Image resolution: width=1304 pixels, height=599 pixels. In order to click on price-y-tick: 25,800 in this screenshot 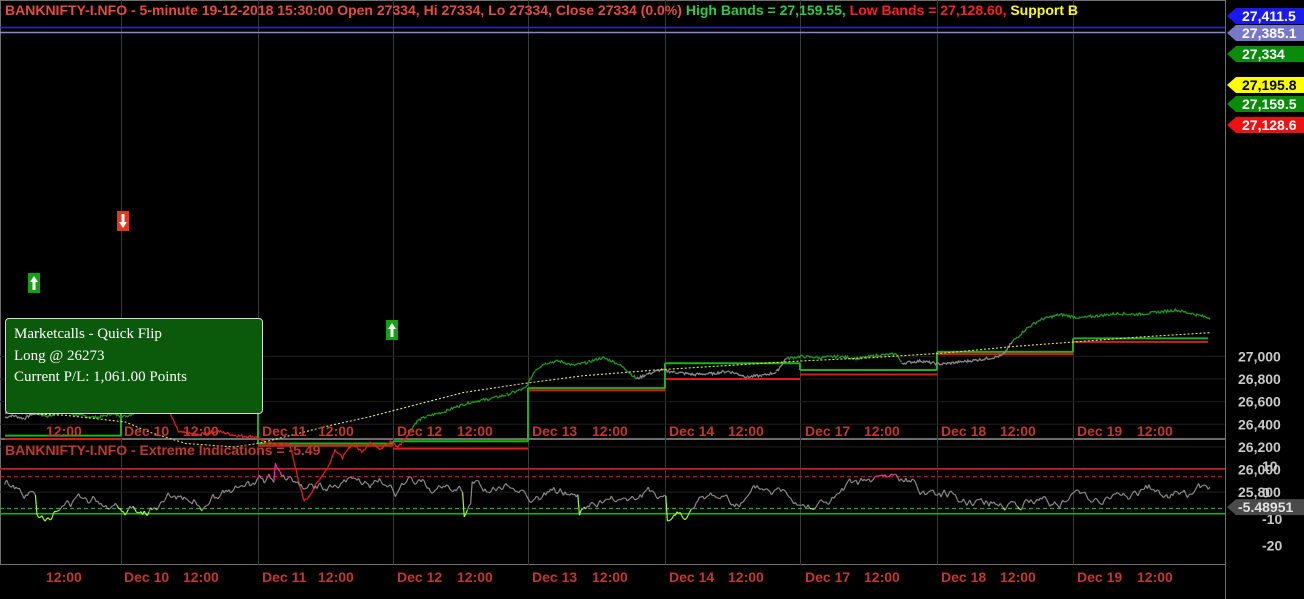, I will do `click(1259, 492)`.